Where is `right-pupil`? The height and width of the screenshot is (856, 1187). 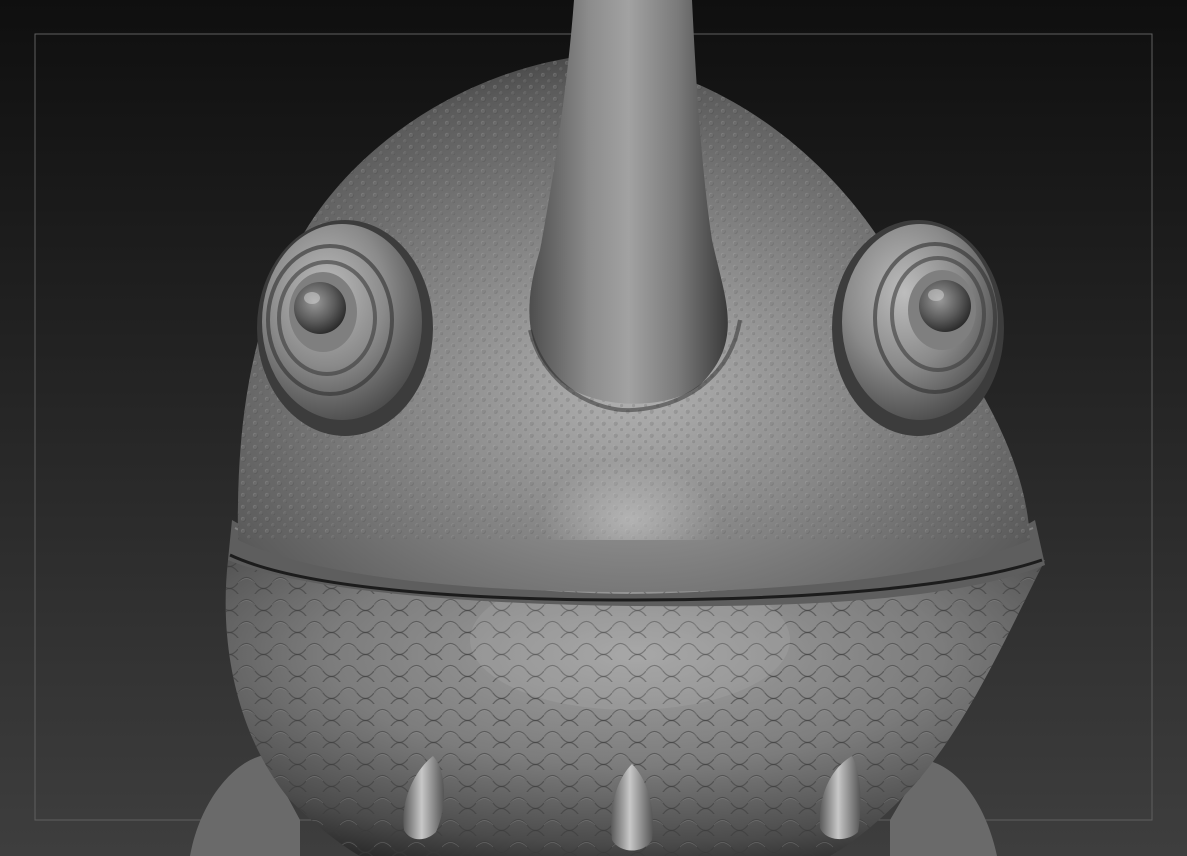
right-pupil is located at coordinates (945, 306).